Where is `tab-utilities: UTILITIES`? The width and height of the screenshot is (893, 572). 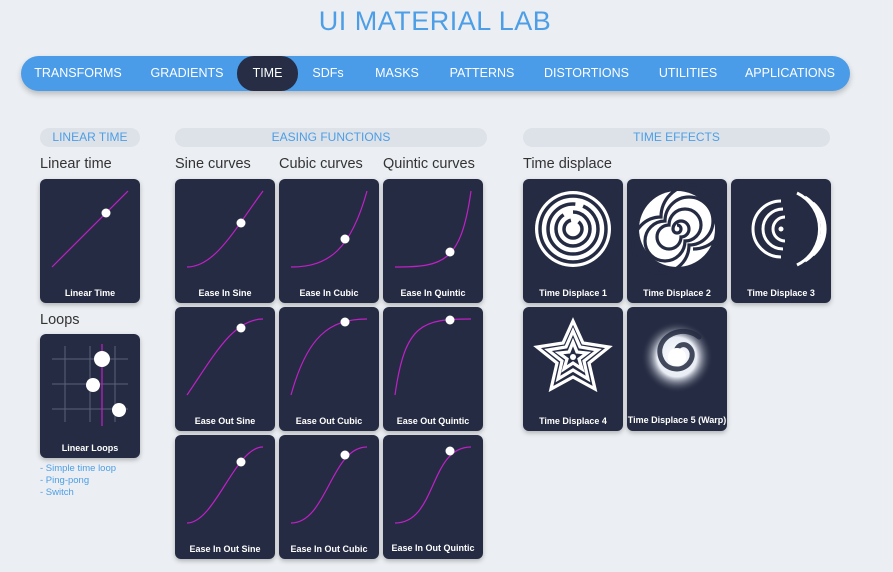
tab-utilities: UTILITIES is located at coordinates (688, 73).